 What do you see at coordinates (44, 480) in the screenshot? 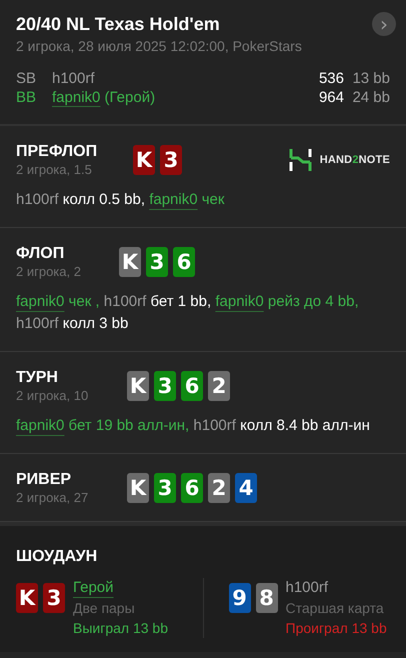
I see `street-title: РИВЕР` at bounding box center [44, 480].